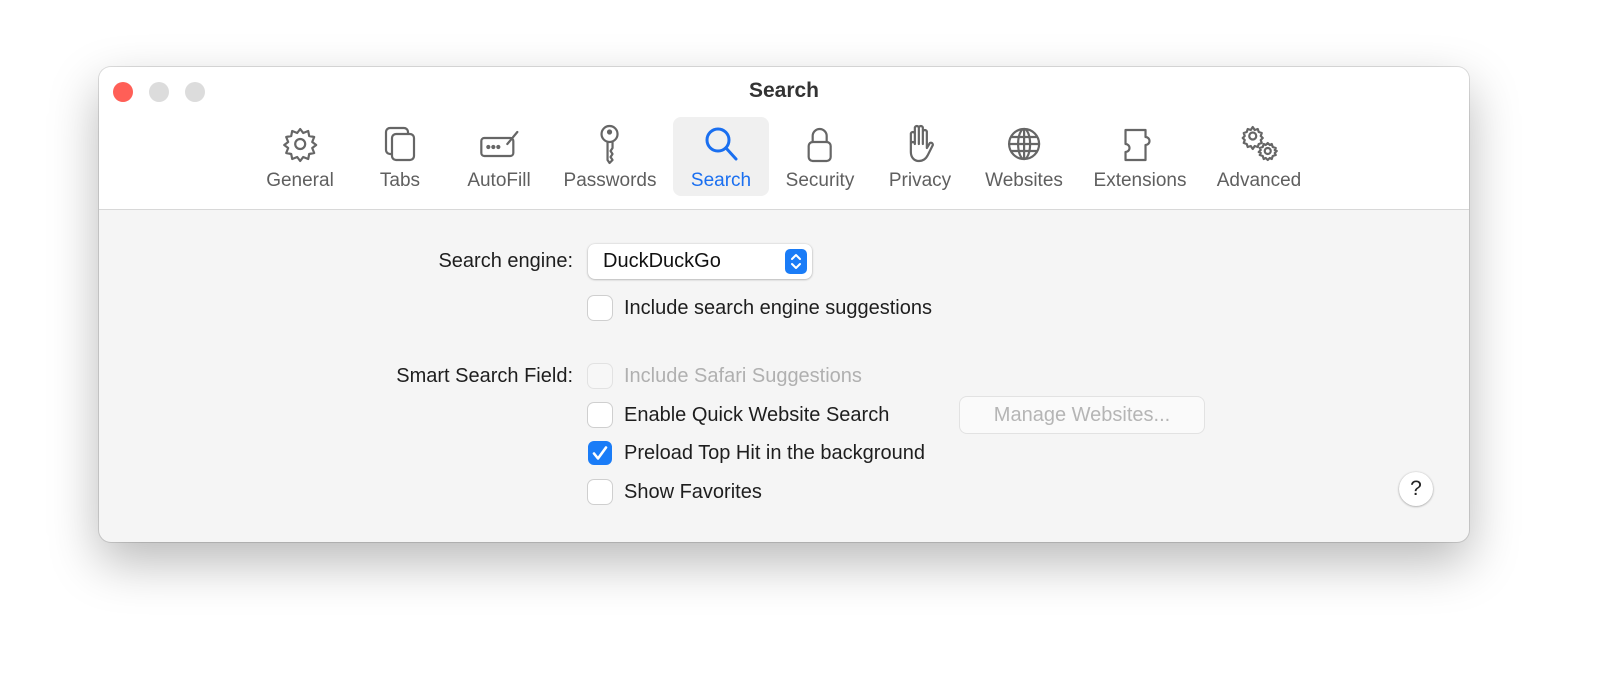  Describe the element at coordinates (484, 376) in the screenshot. I see `smart-search-label: Smart Search Field:` at that location.